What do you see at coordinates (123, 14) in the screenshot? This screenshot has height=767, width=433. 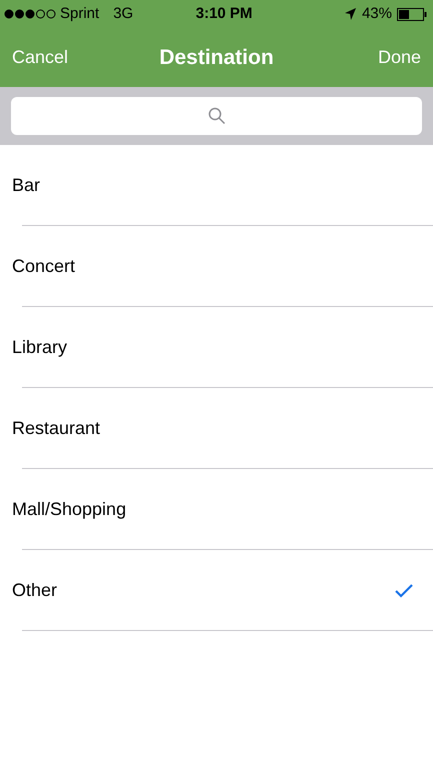 I see `network-type: 3G` at bounding box center [123, 14].